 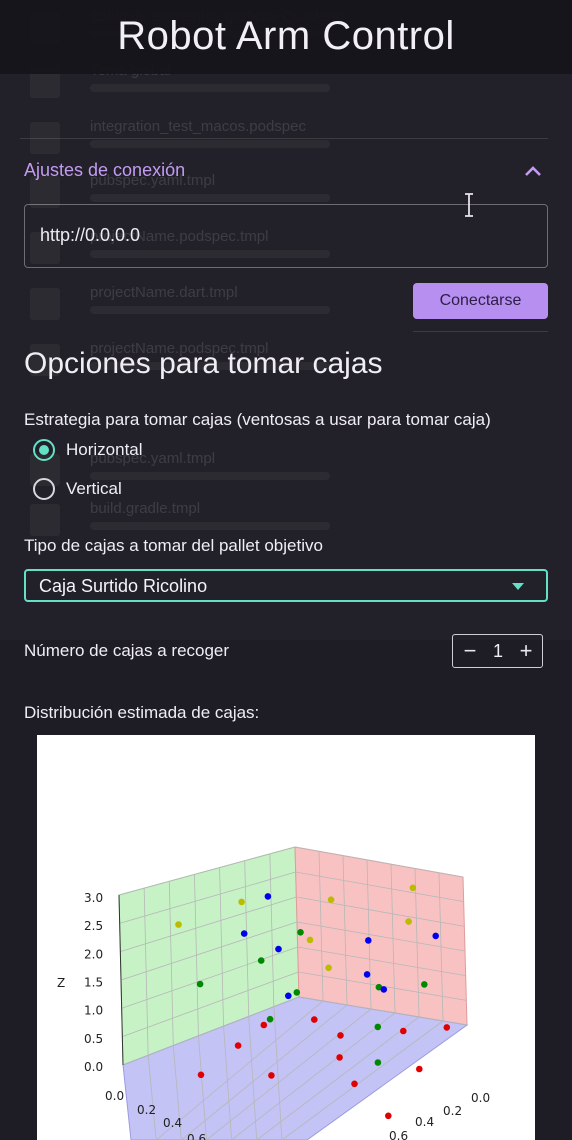 What do you see at coordinates (164, 292) in the screenshot?
I see `background-list-title: projectName.dart.tmpl` at bounding box center [164, 292].